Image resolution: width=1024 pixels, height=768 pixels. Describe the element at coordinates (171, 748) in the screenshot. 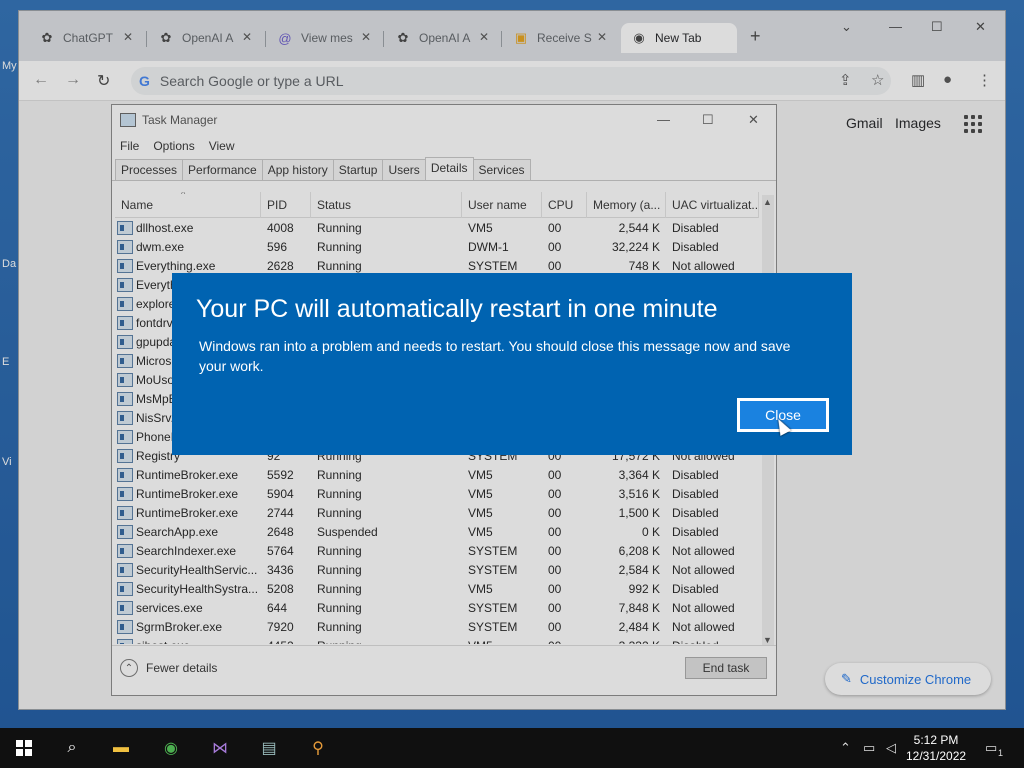

I see `chrome-icon: ◉` at that location.